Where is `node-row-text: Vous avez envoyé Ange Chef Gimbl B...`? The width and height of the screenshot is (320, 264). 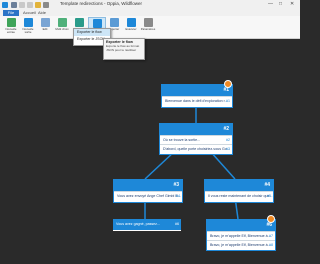
node-row-text: Vous avez envoyé Ange Chef Gimbl B... is located at coordinates (149, 196).